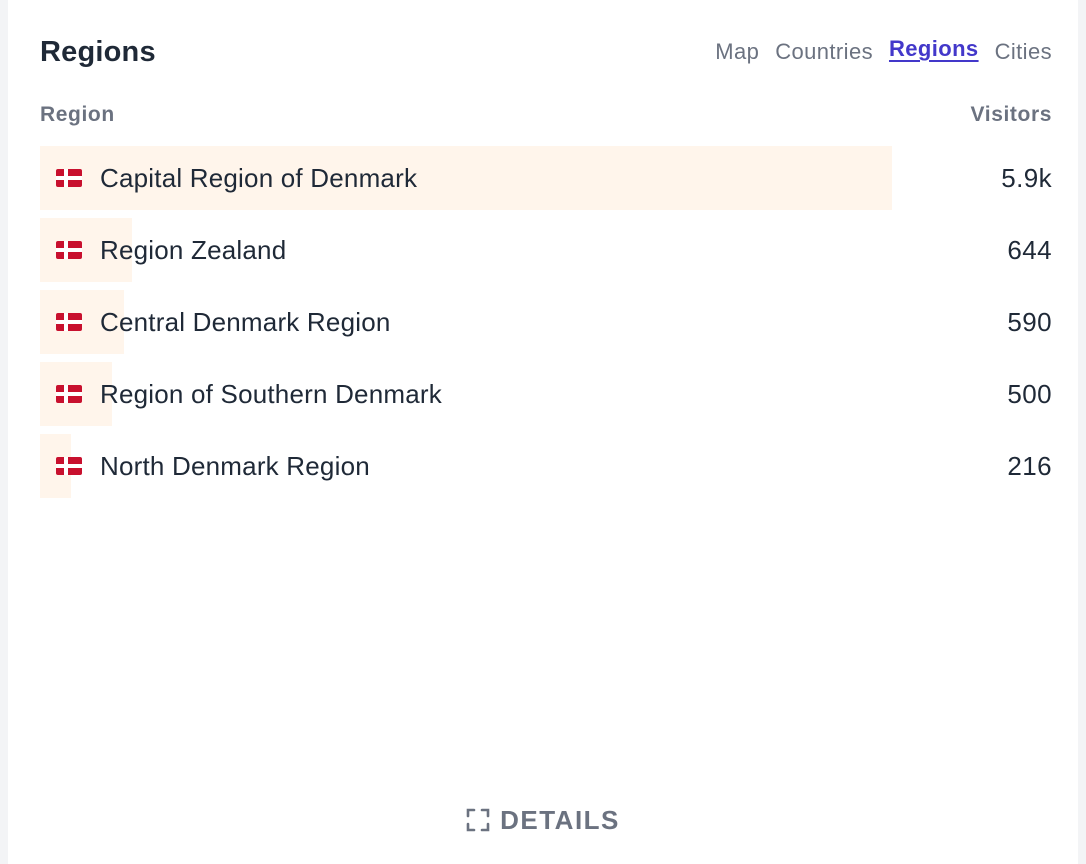  I want to click on tab-map: Map, so click(737, 52).